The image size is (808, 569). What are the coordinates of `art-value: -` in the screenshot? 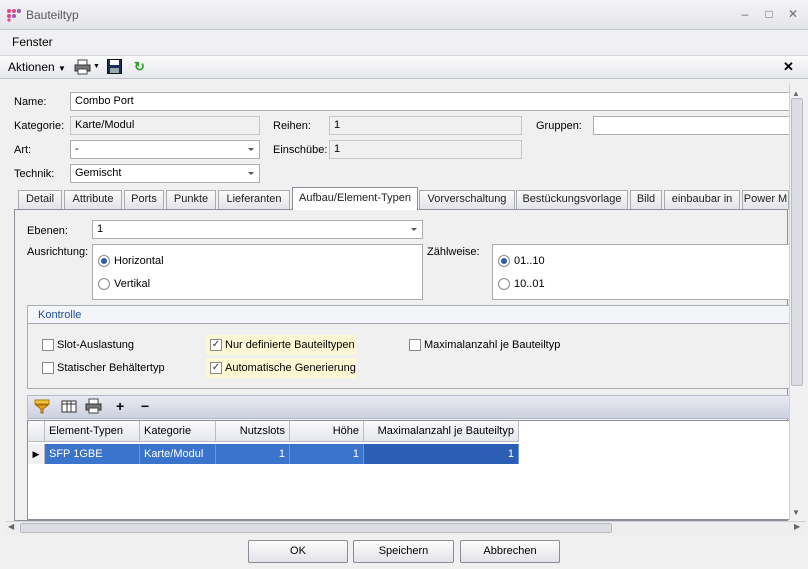 It's located at (77, 149).